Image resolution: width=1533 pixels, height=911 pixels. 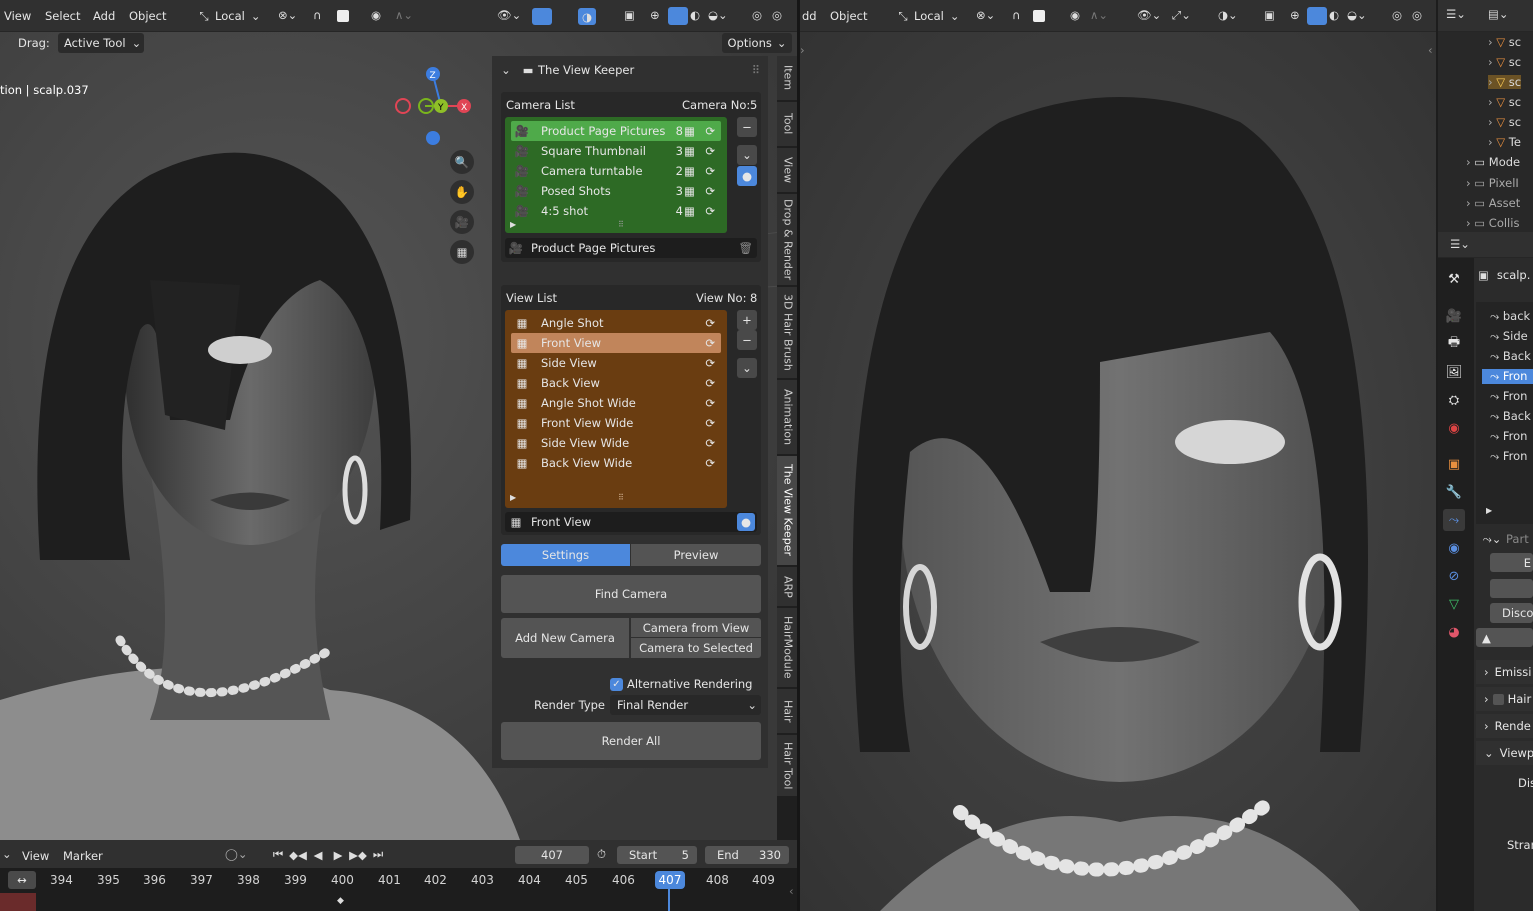 What do you see at coordinates (616, 403) in the screenshot?
I see `list-item: ▦ Angle Shot Wide ⟳` at bounding box center [616, 403].